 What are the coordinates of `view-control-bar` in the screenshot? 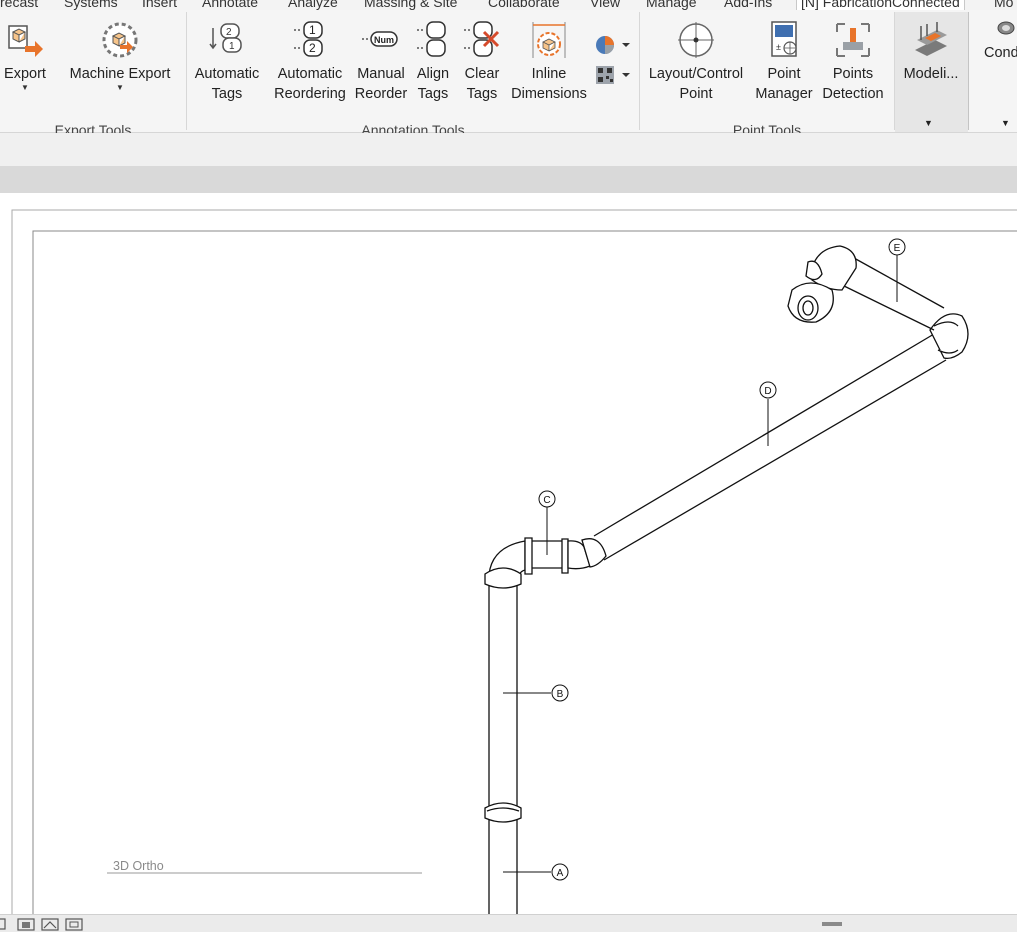 It's located at (508, 923).